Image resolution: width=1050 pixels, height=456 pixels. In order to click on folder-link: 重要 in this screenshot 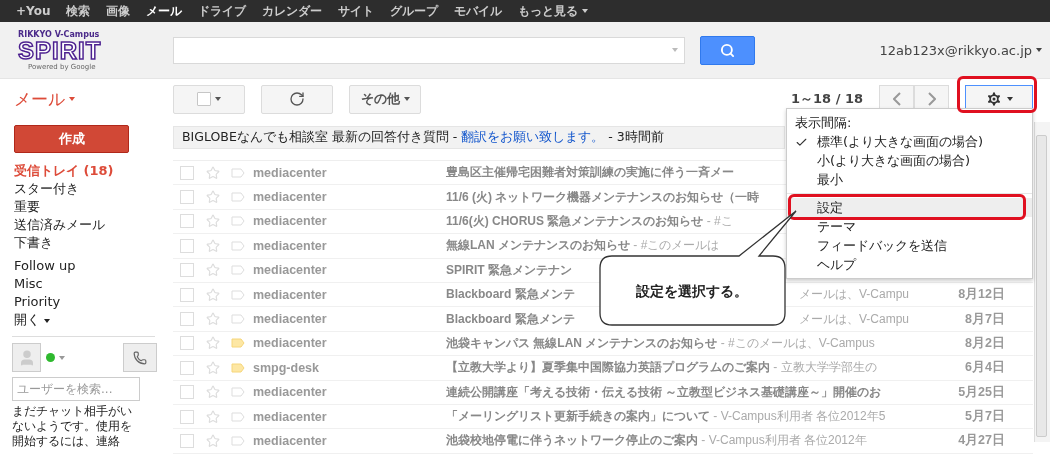, I will do `click(85, 207)`.